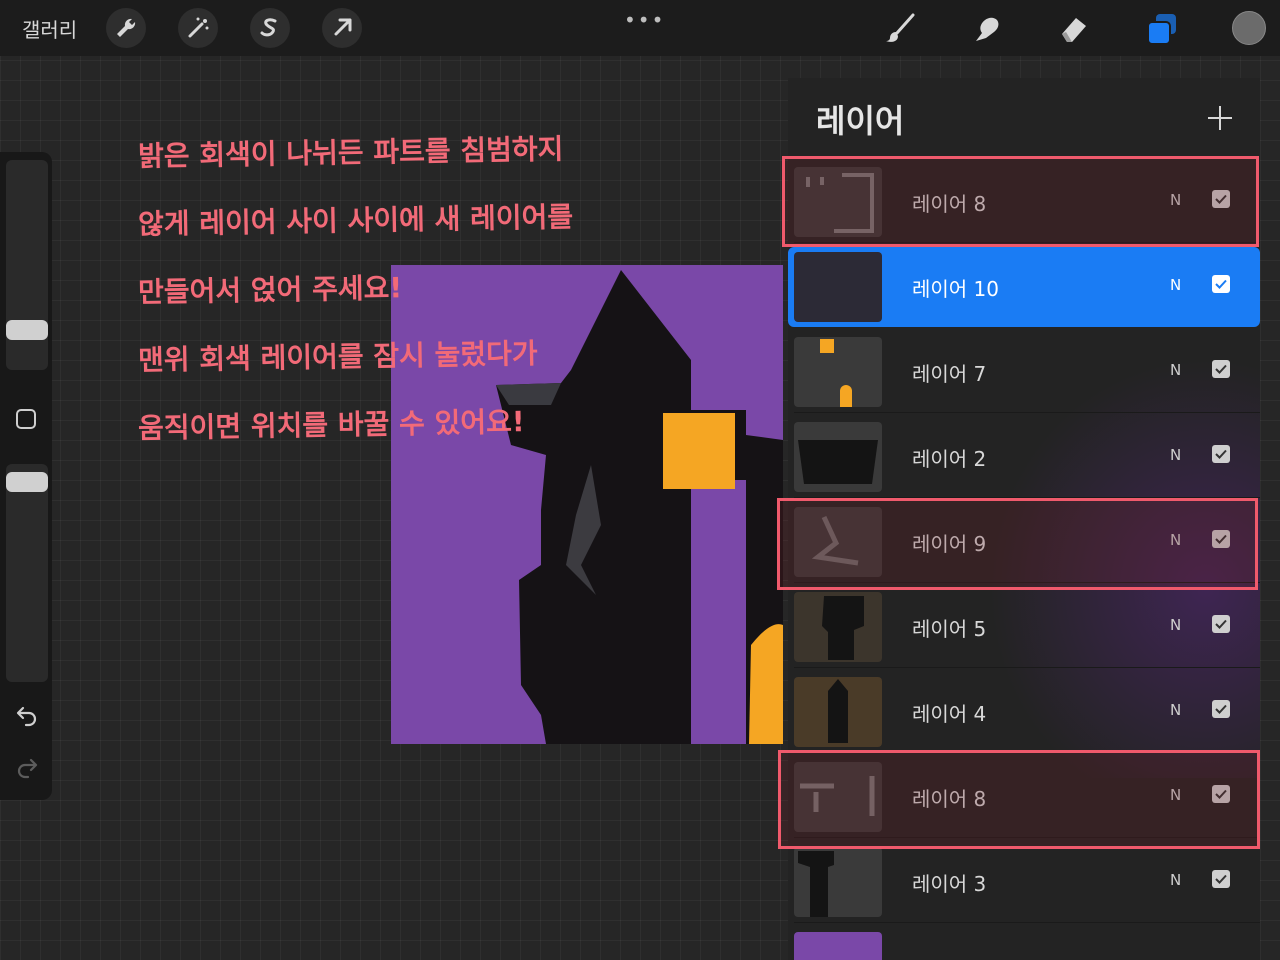 The width and height of the screenshot is (1280, 960). What do you see at coordinates (337, 356) in the screenshot?
I see `annotation-line: 맨위 회색 레이어를 잠시 눌렀다가` at bounding box center [337, 356].